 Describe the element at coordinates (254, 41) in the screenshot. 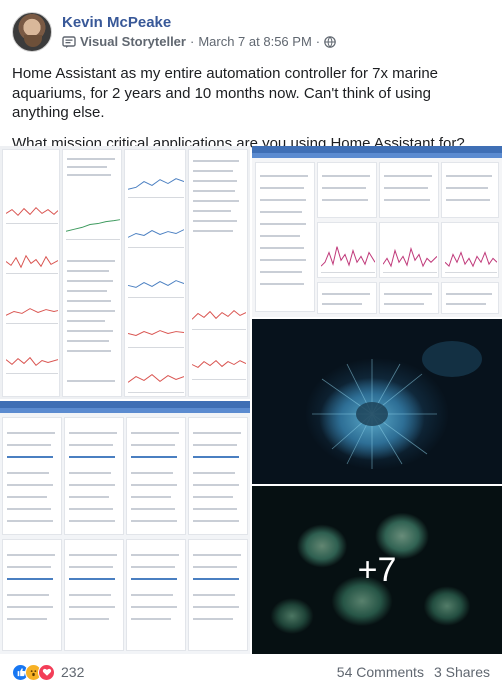

I see `post-timestamp: March 7 at 8:56 PM` at that location.